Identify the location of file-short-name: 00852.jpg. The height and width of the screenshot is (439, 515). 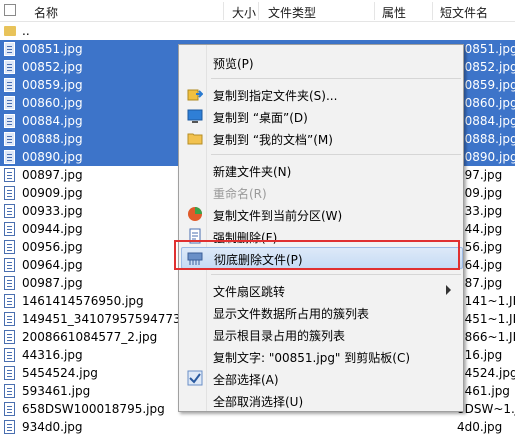
(486, 67).